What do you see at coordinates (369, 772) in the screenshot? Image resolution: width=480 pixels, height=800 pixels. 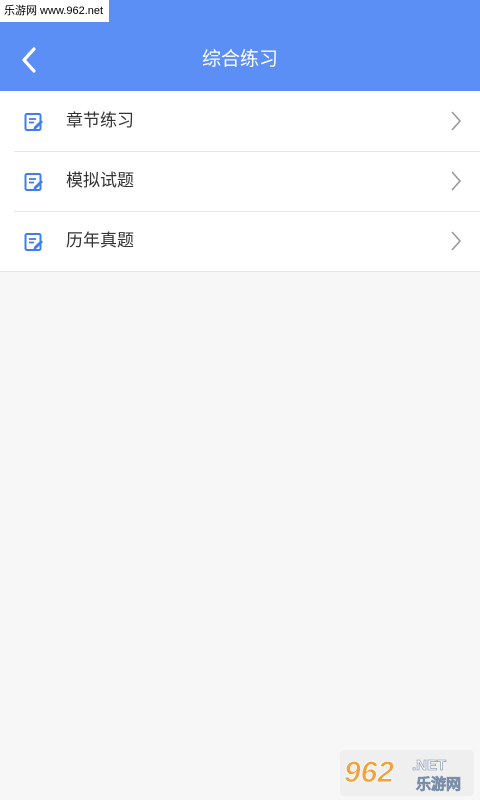 I see `watermark-logo-number: 962` at bounding box center [369, 772].